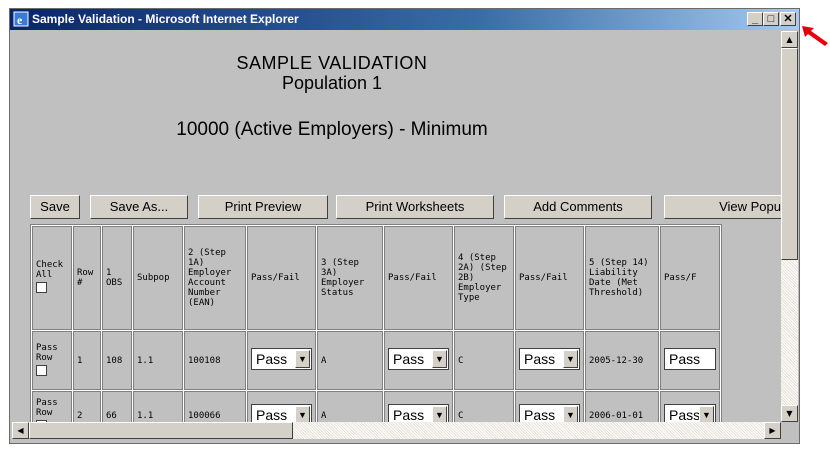 The width and height of the screenshot is (830, 449). Describe the element at coordinates (722, 207) in the screenshot. I see `view-population-button: View Popu` at that location.